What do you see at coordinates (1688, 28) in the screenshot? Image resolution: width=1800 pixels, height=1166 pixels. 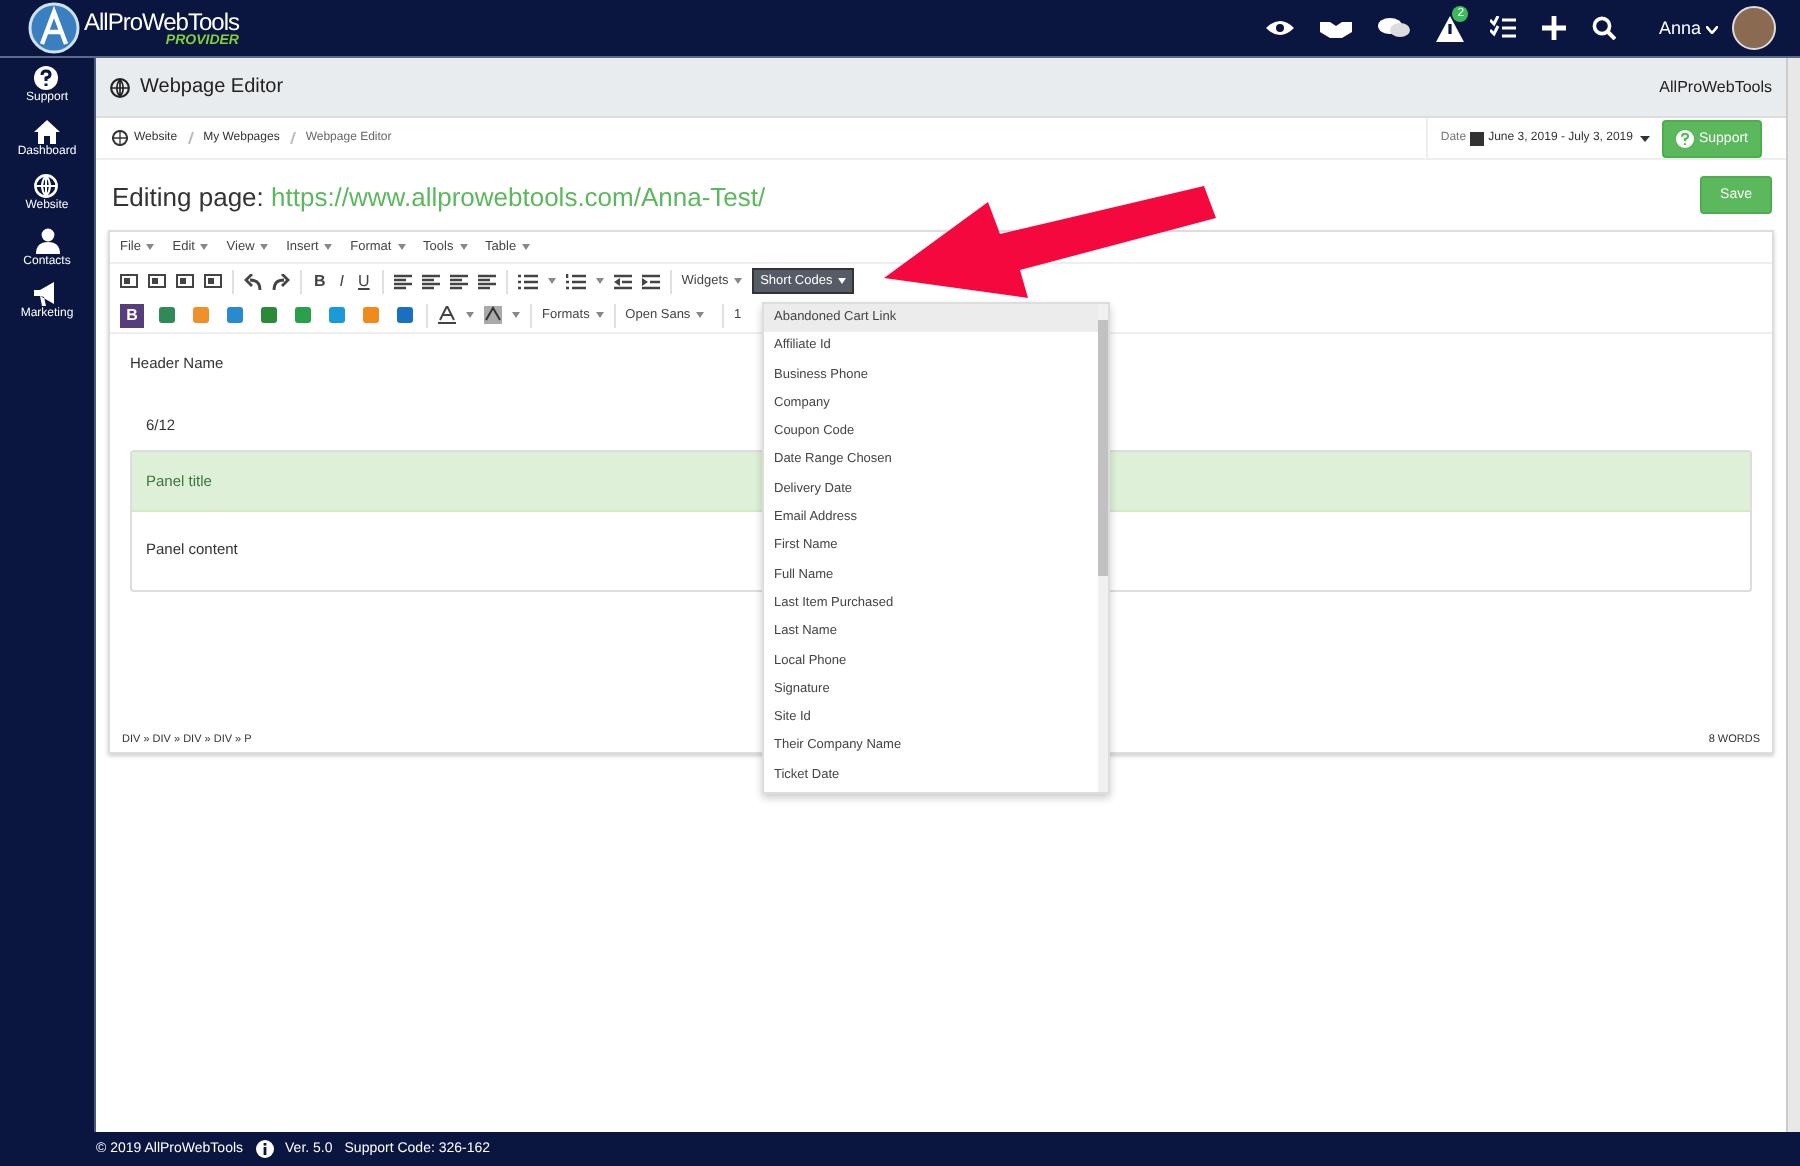 I see `user-menu: Anna` at bounding box center [1688, 28].